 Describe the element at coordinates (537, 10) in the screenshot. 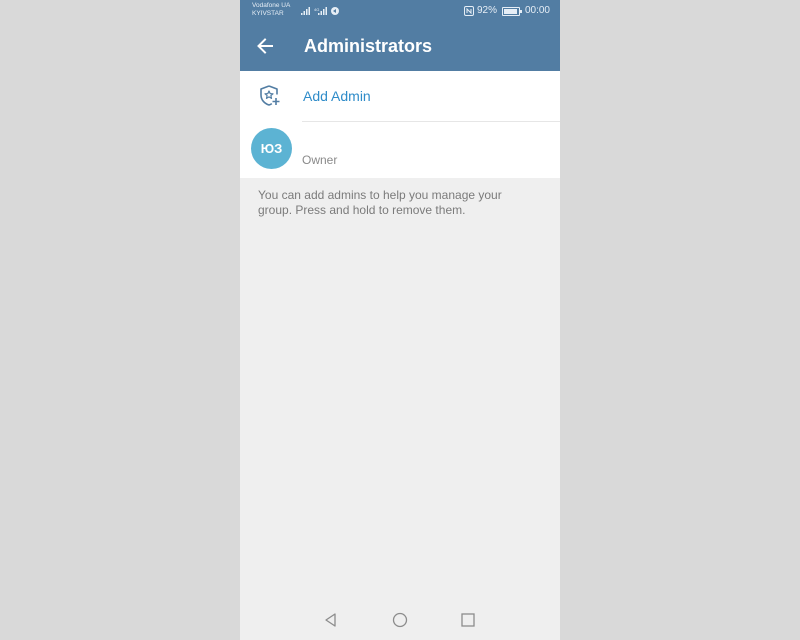

I see `clock: 00:00` at that location.